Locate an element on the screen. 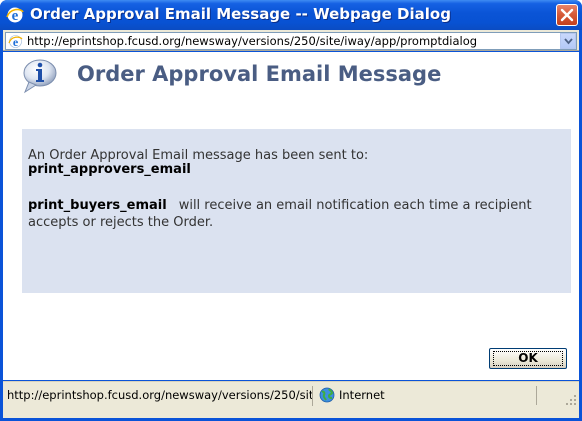 This screenshot has width=582, height=421. globe-icon is located at coordinates (327, 395).